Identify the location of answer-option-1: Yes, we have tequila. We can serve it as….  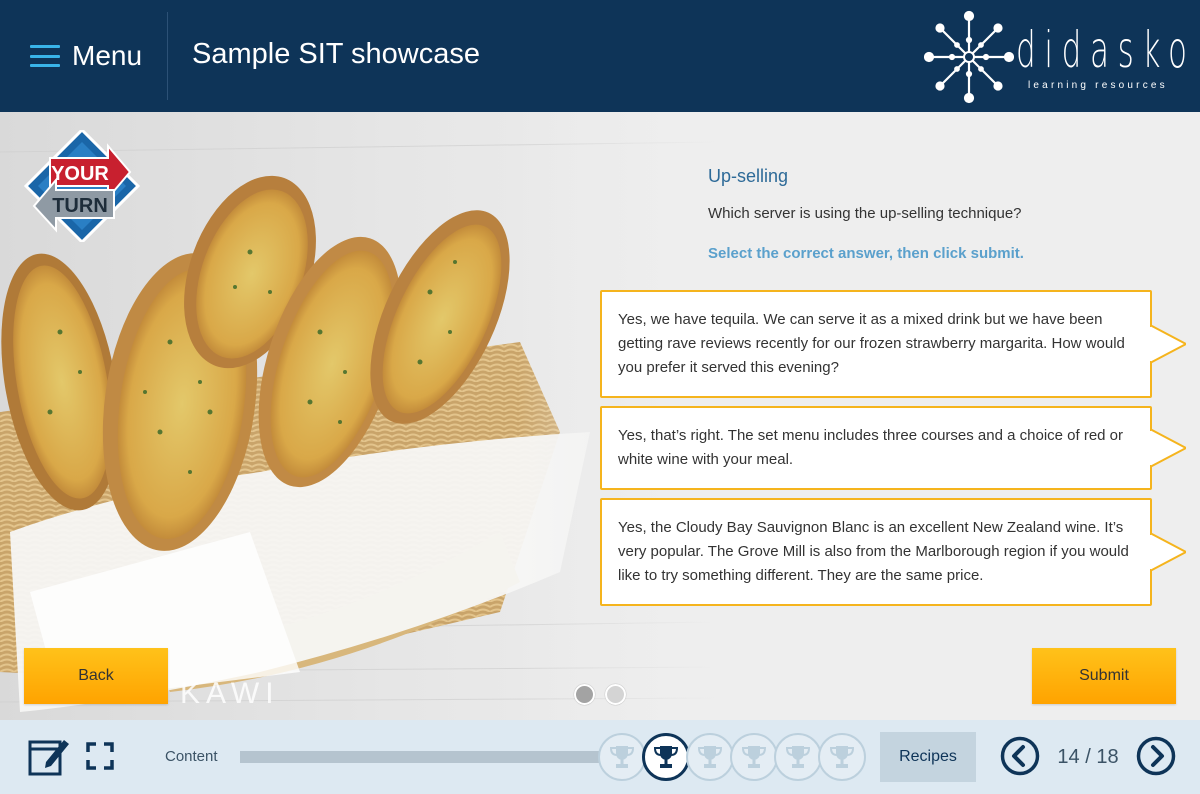
(893, 344).